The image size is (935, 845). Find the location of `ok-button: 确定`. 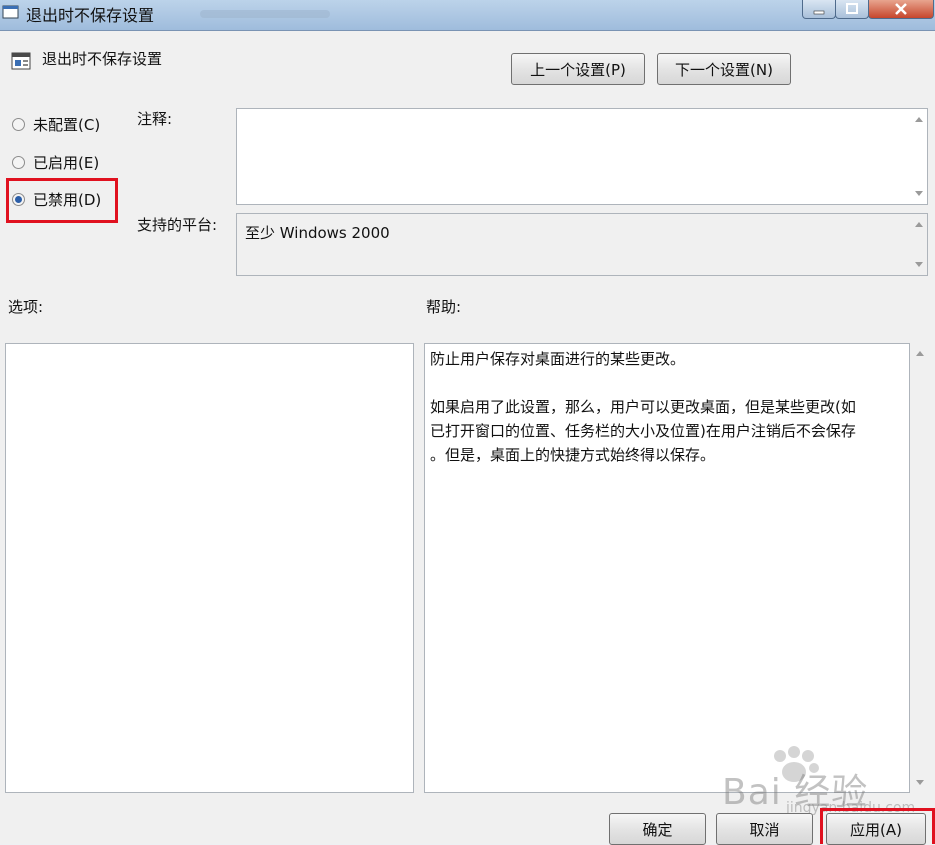

ok-button: 确定 is located at coordinates (657, 829).